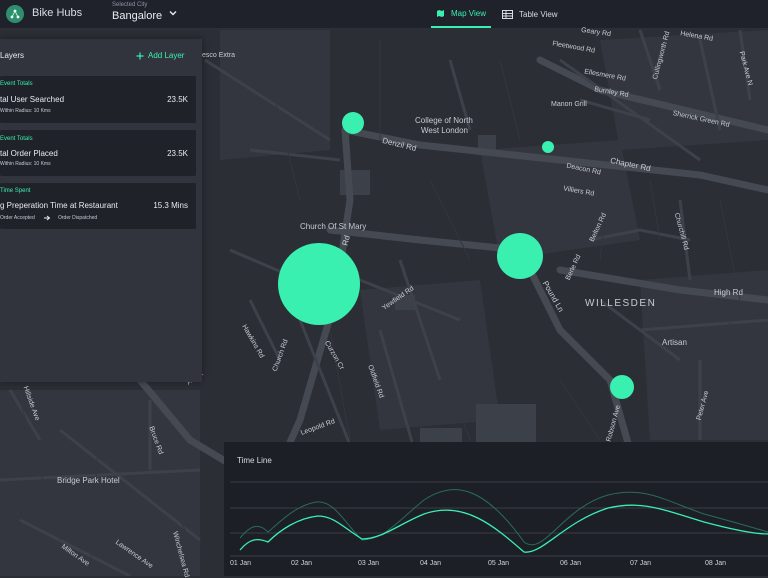  Describe the element at coordinates (302, 563) in the screenshot. I see `timeline-x-label: 02 Jan` at that location.